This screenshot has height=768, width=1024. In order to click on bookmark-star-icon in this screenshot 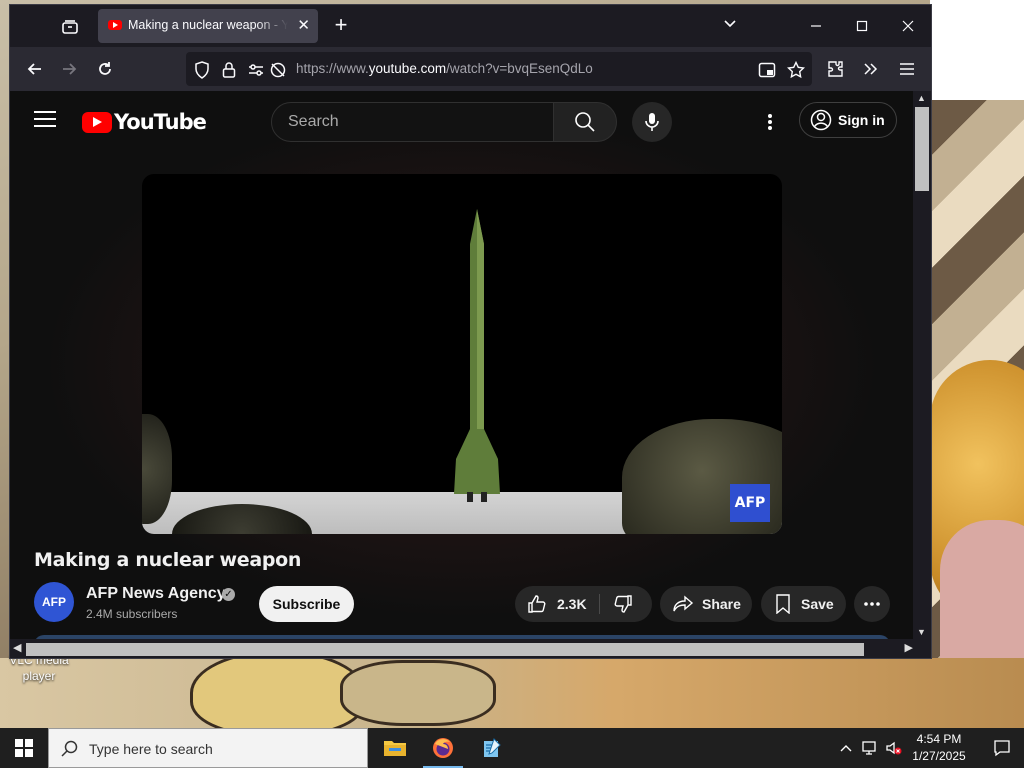, I will do `click(796, 70)`.